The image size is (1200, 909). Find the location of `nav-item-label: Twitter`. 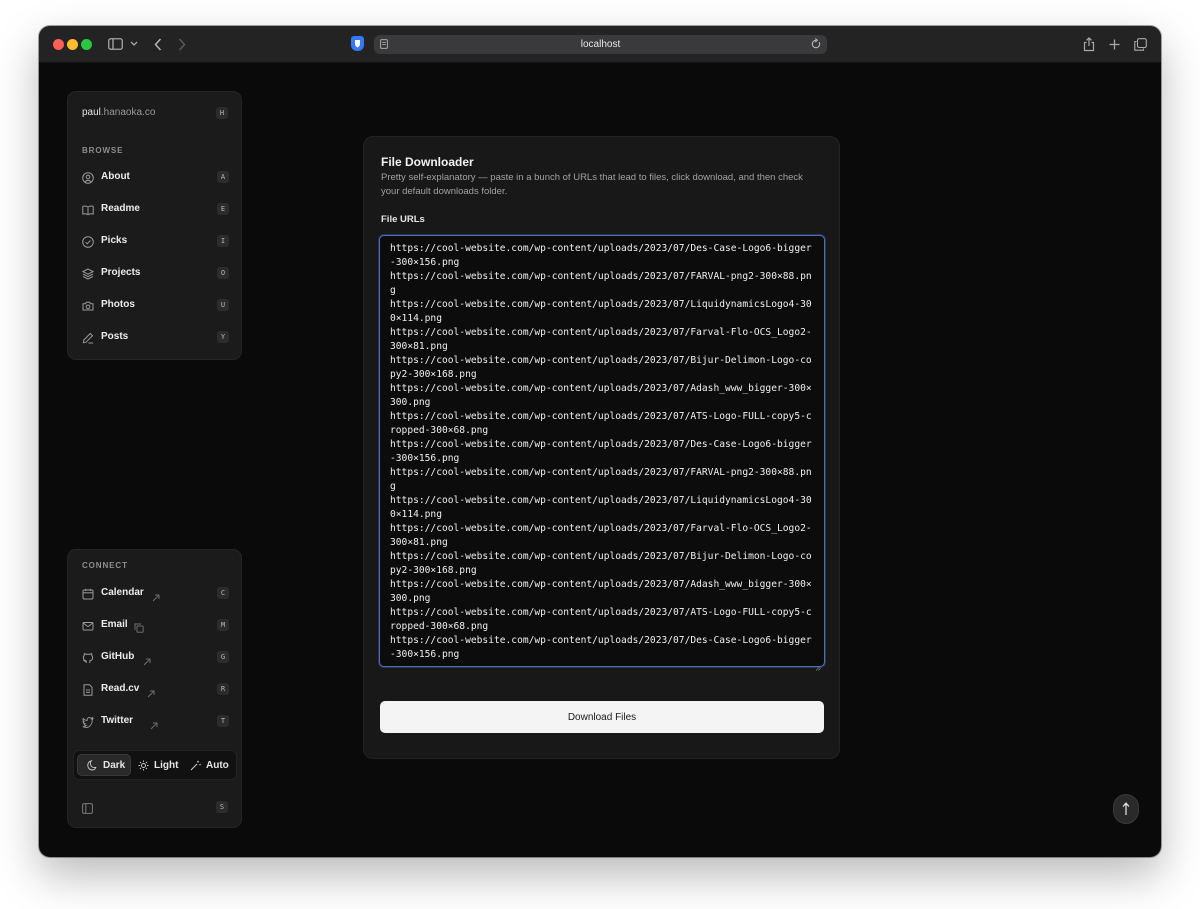

nav-item-label: Twitter is located at coordinates (117, 720).